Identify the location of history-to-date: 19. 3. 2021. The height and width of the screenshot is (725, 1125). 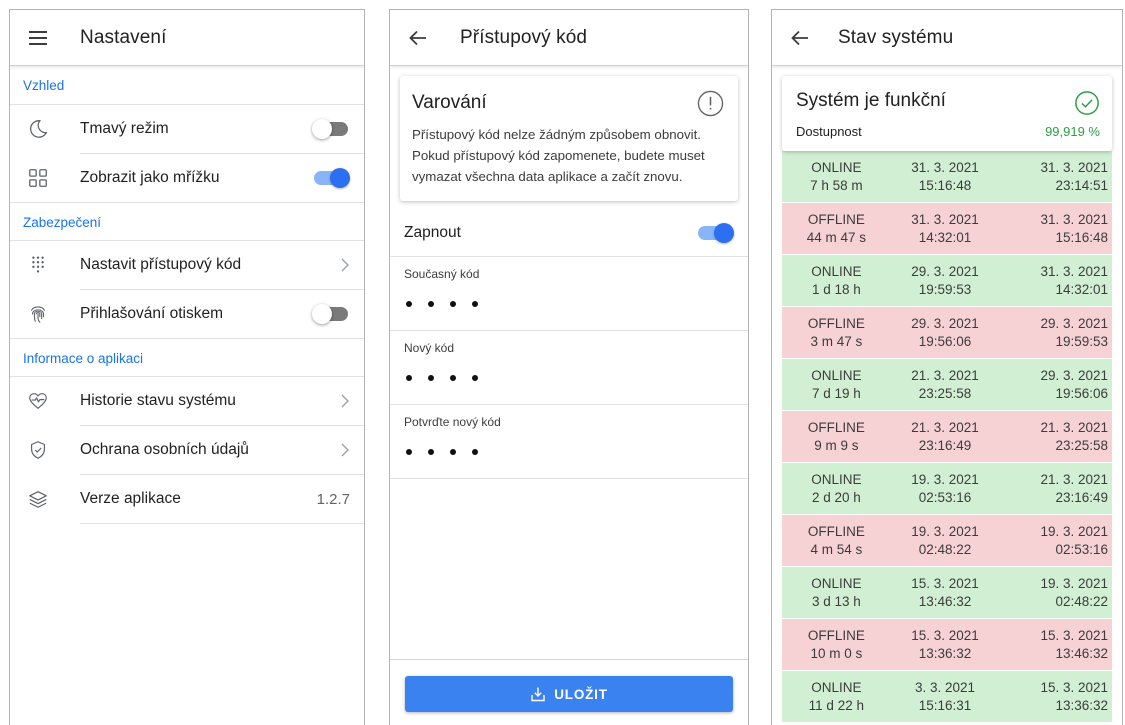
(1074, 583).